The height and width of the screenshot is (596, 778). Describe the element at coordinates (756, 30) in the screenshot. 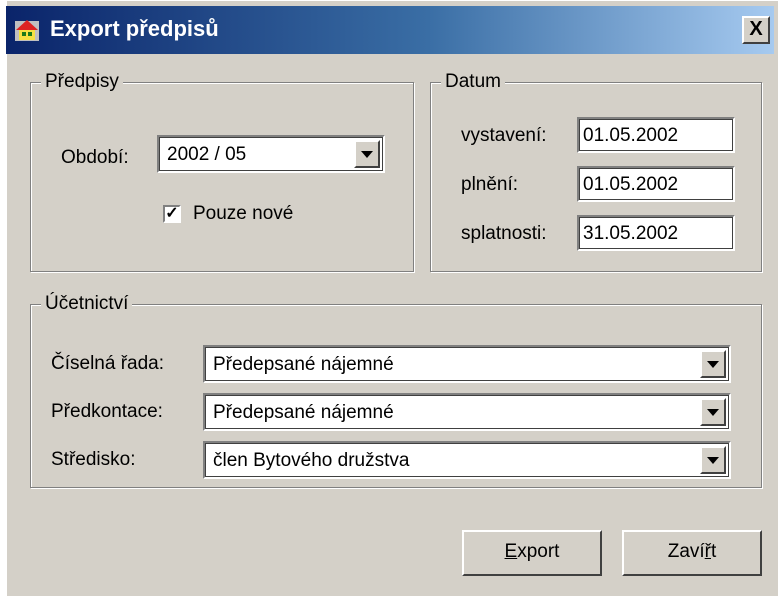

I see `close-button: X` at that location.